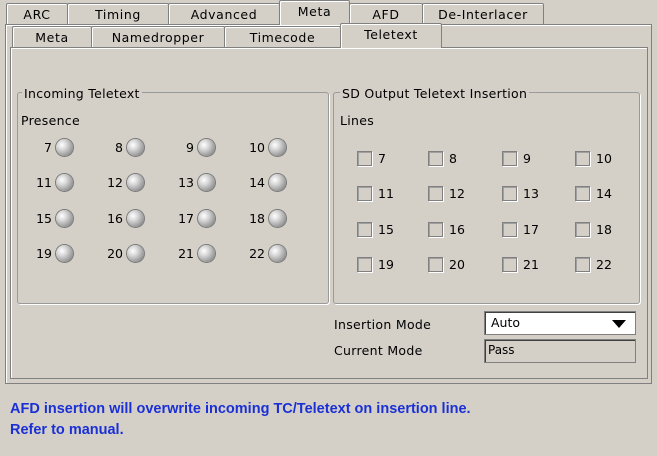  What do you see at coordinates (604, 158) in the screenshot?
I see `checkbox-label: 10` at bounding box center [604, 158].